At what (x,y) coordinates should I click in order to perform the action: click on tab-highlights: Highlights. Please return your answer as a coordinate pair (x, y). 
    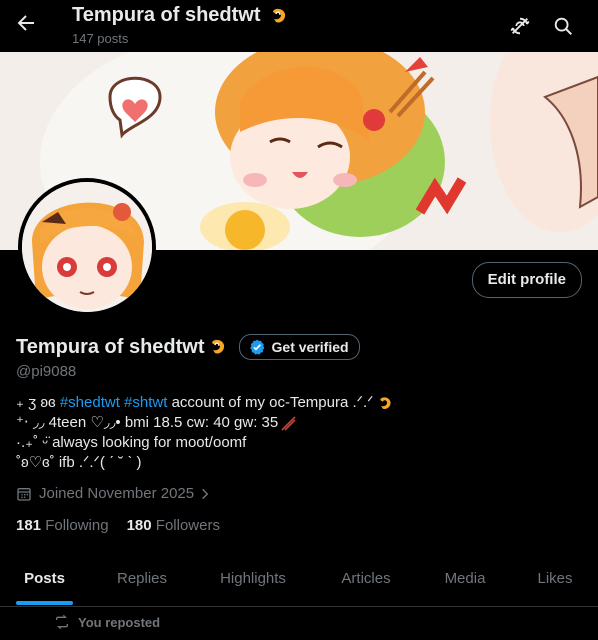
    Looking at the image, I should click on (253, 581).